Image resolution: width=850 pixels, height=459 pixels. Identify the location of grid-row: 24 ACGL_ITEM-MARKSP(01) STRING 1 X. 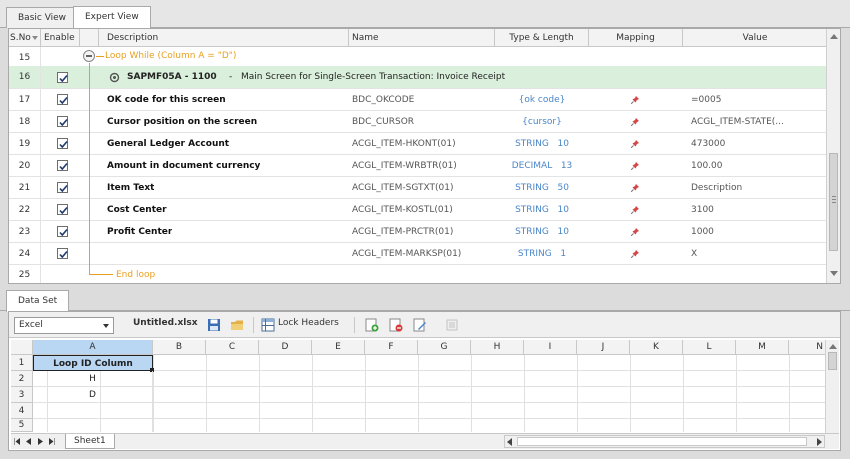
(418, 254).